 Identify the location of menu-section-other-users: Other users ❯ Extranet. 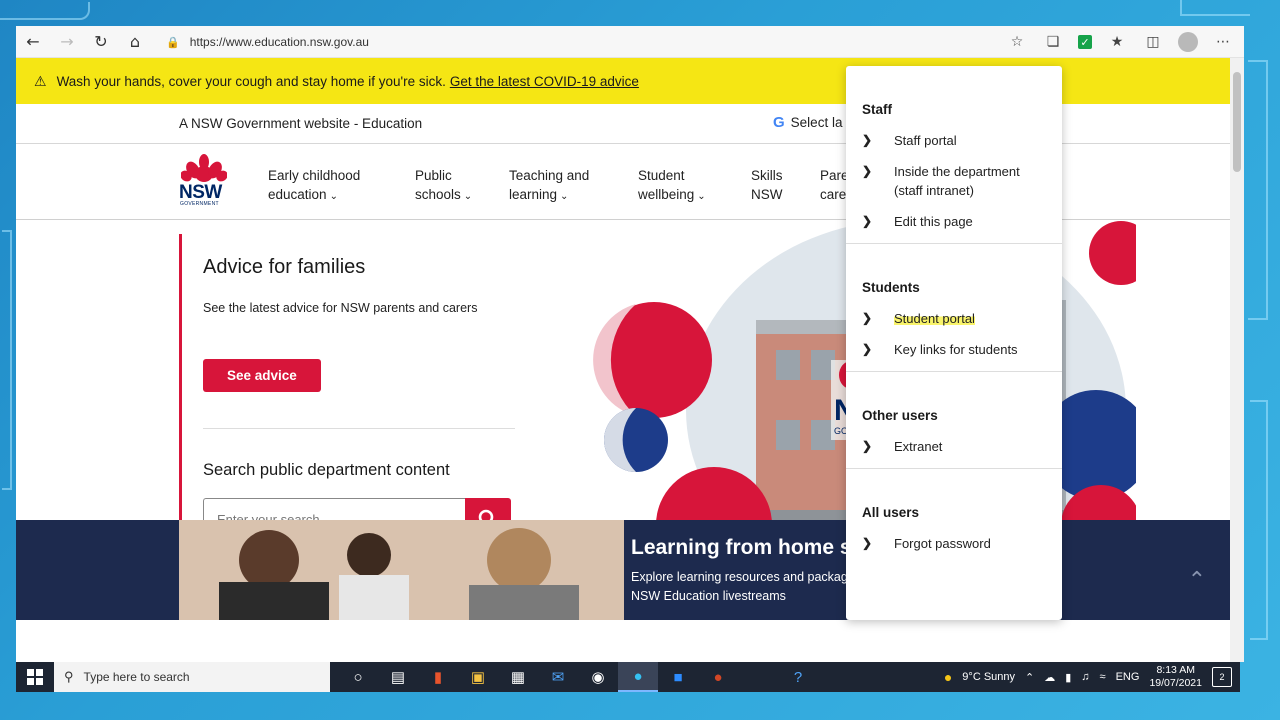
(954, 420).